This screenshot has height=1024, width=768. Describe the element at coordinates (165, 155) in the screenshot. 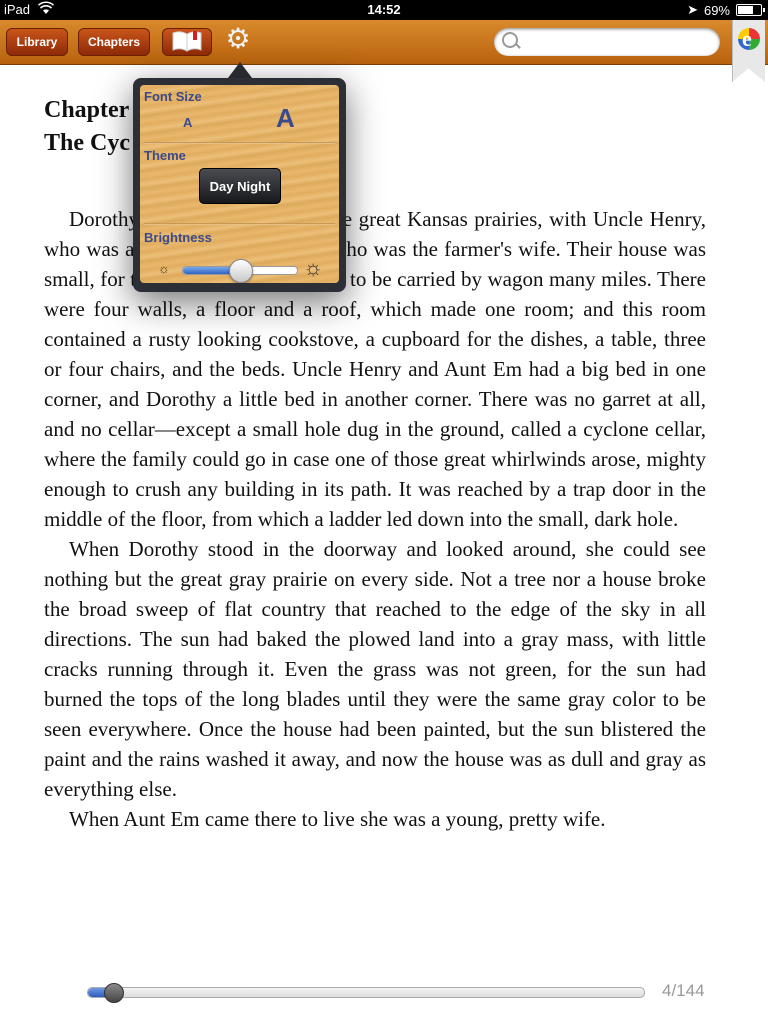

I see `theme-label: Theme` at that location.